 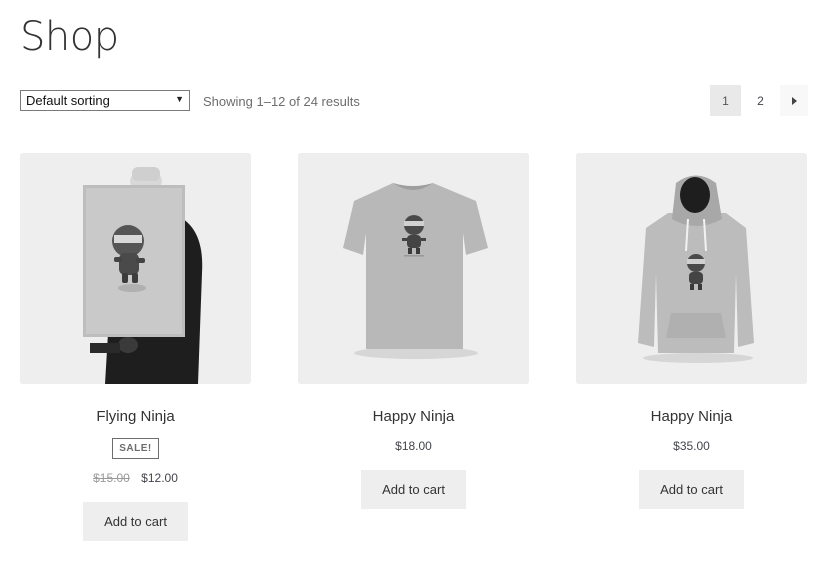 I want to click on product-title: Flying Ninja, so click(x=135, y=417).